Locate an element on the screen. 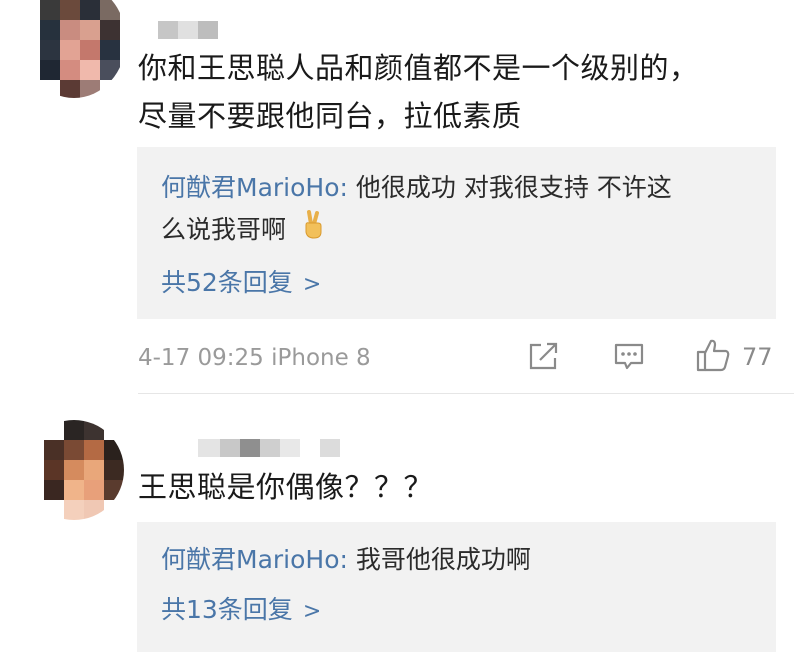 The height and width of the screenshot is (652, 794). comment-icon is located at coordinates (629, 358).